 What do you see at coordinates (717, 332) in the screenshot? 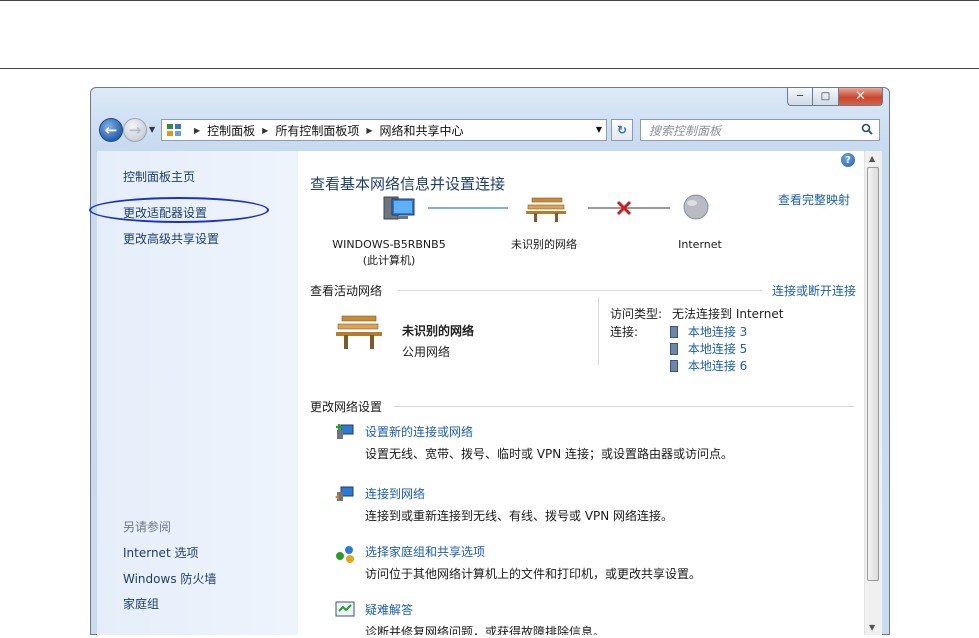
I see `connection-link-3: 本地连接 3` at bounding box center [717, 332].